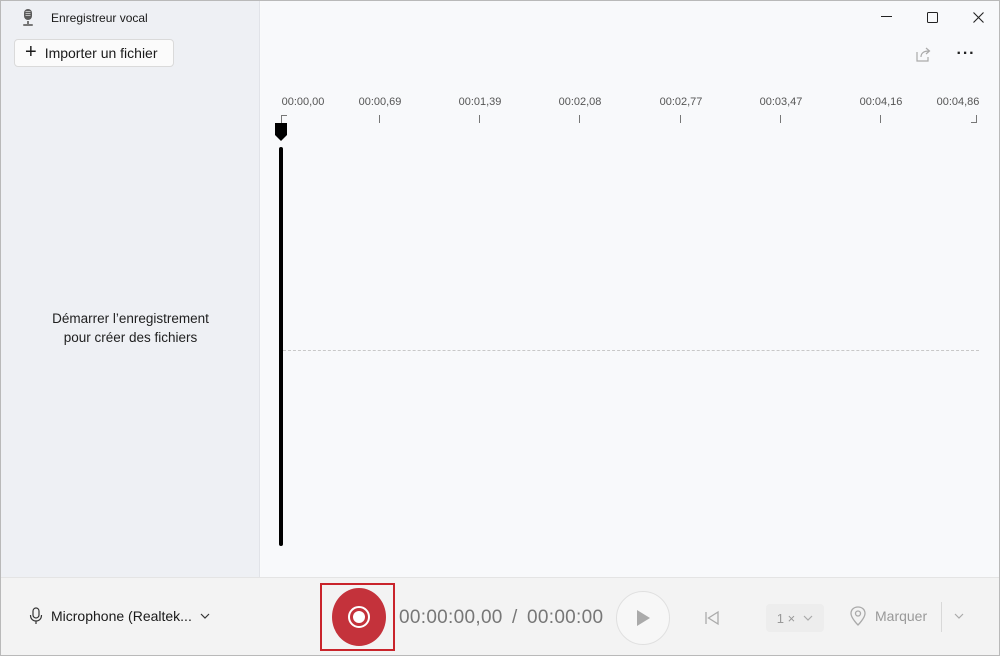 This screenshot has height=656, width=1000. Describe the element at coordinates (28, 17) in the screenshot. I see `microphone-app-icon` at that location.